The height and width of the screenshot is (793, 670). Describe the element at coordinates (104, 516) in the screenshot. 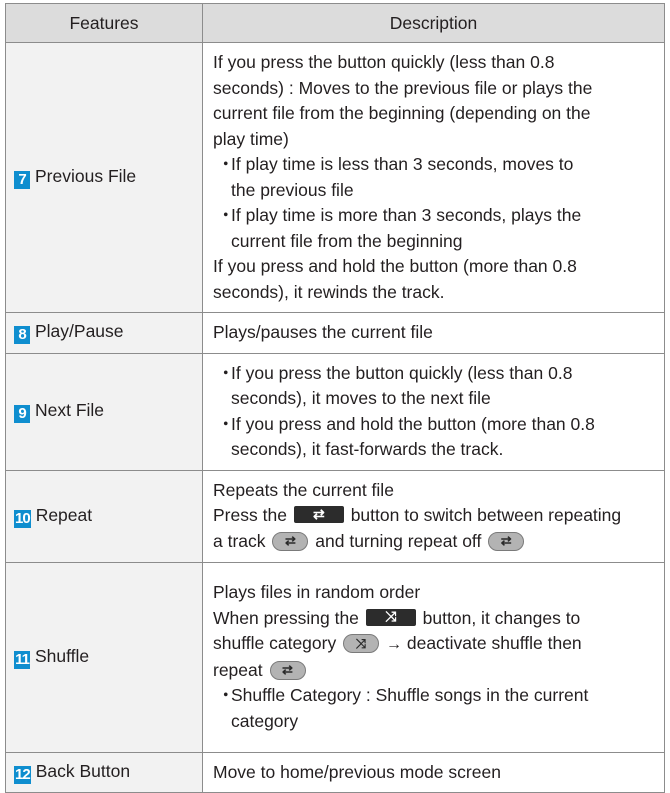

I see `feature-cell: 10 Repeat` at that location.